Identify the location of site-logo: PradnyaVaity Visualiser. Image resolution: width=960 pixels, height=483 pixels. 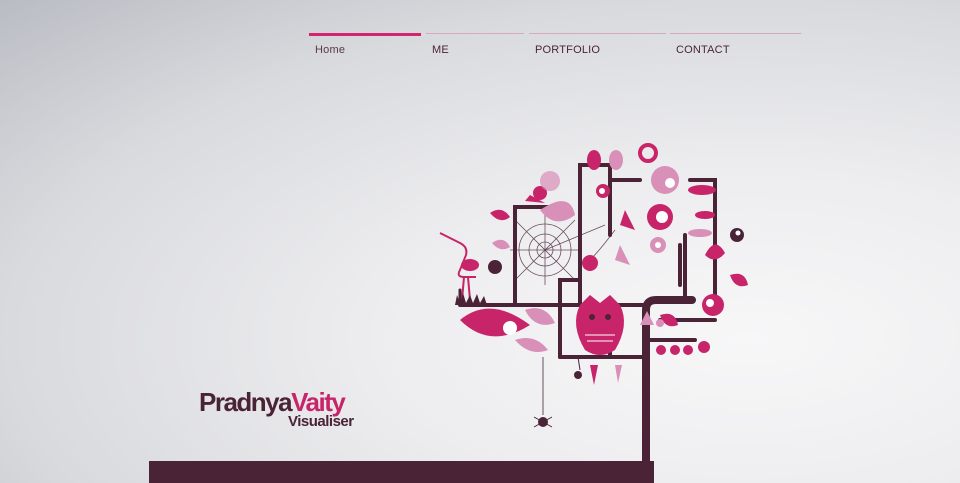
(276, 408).